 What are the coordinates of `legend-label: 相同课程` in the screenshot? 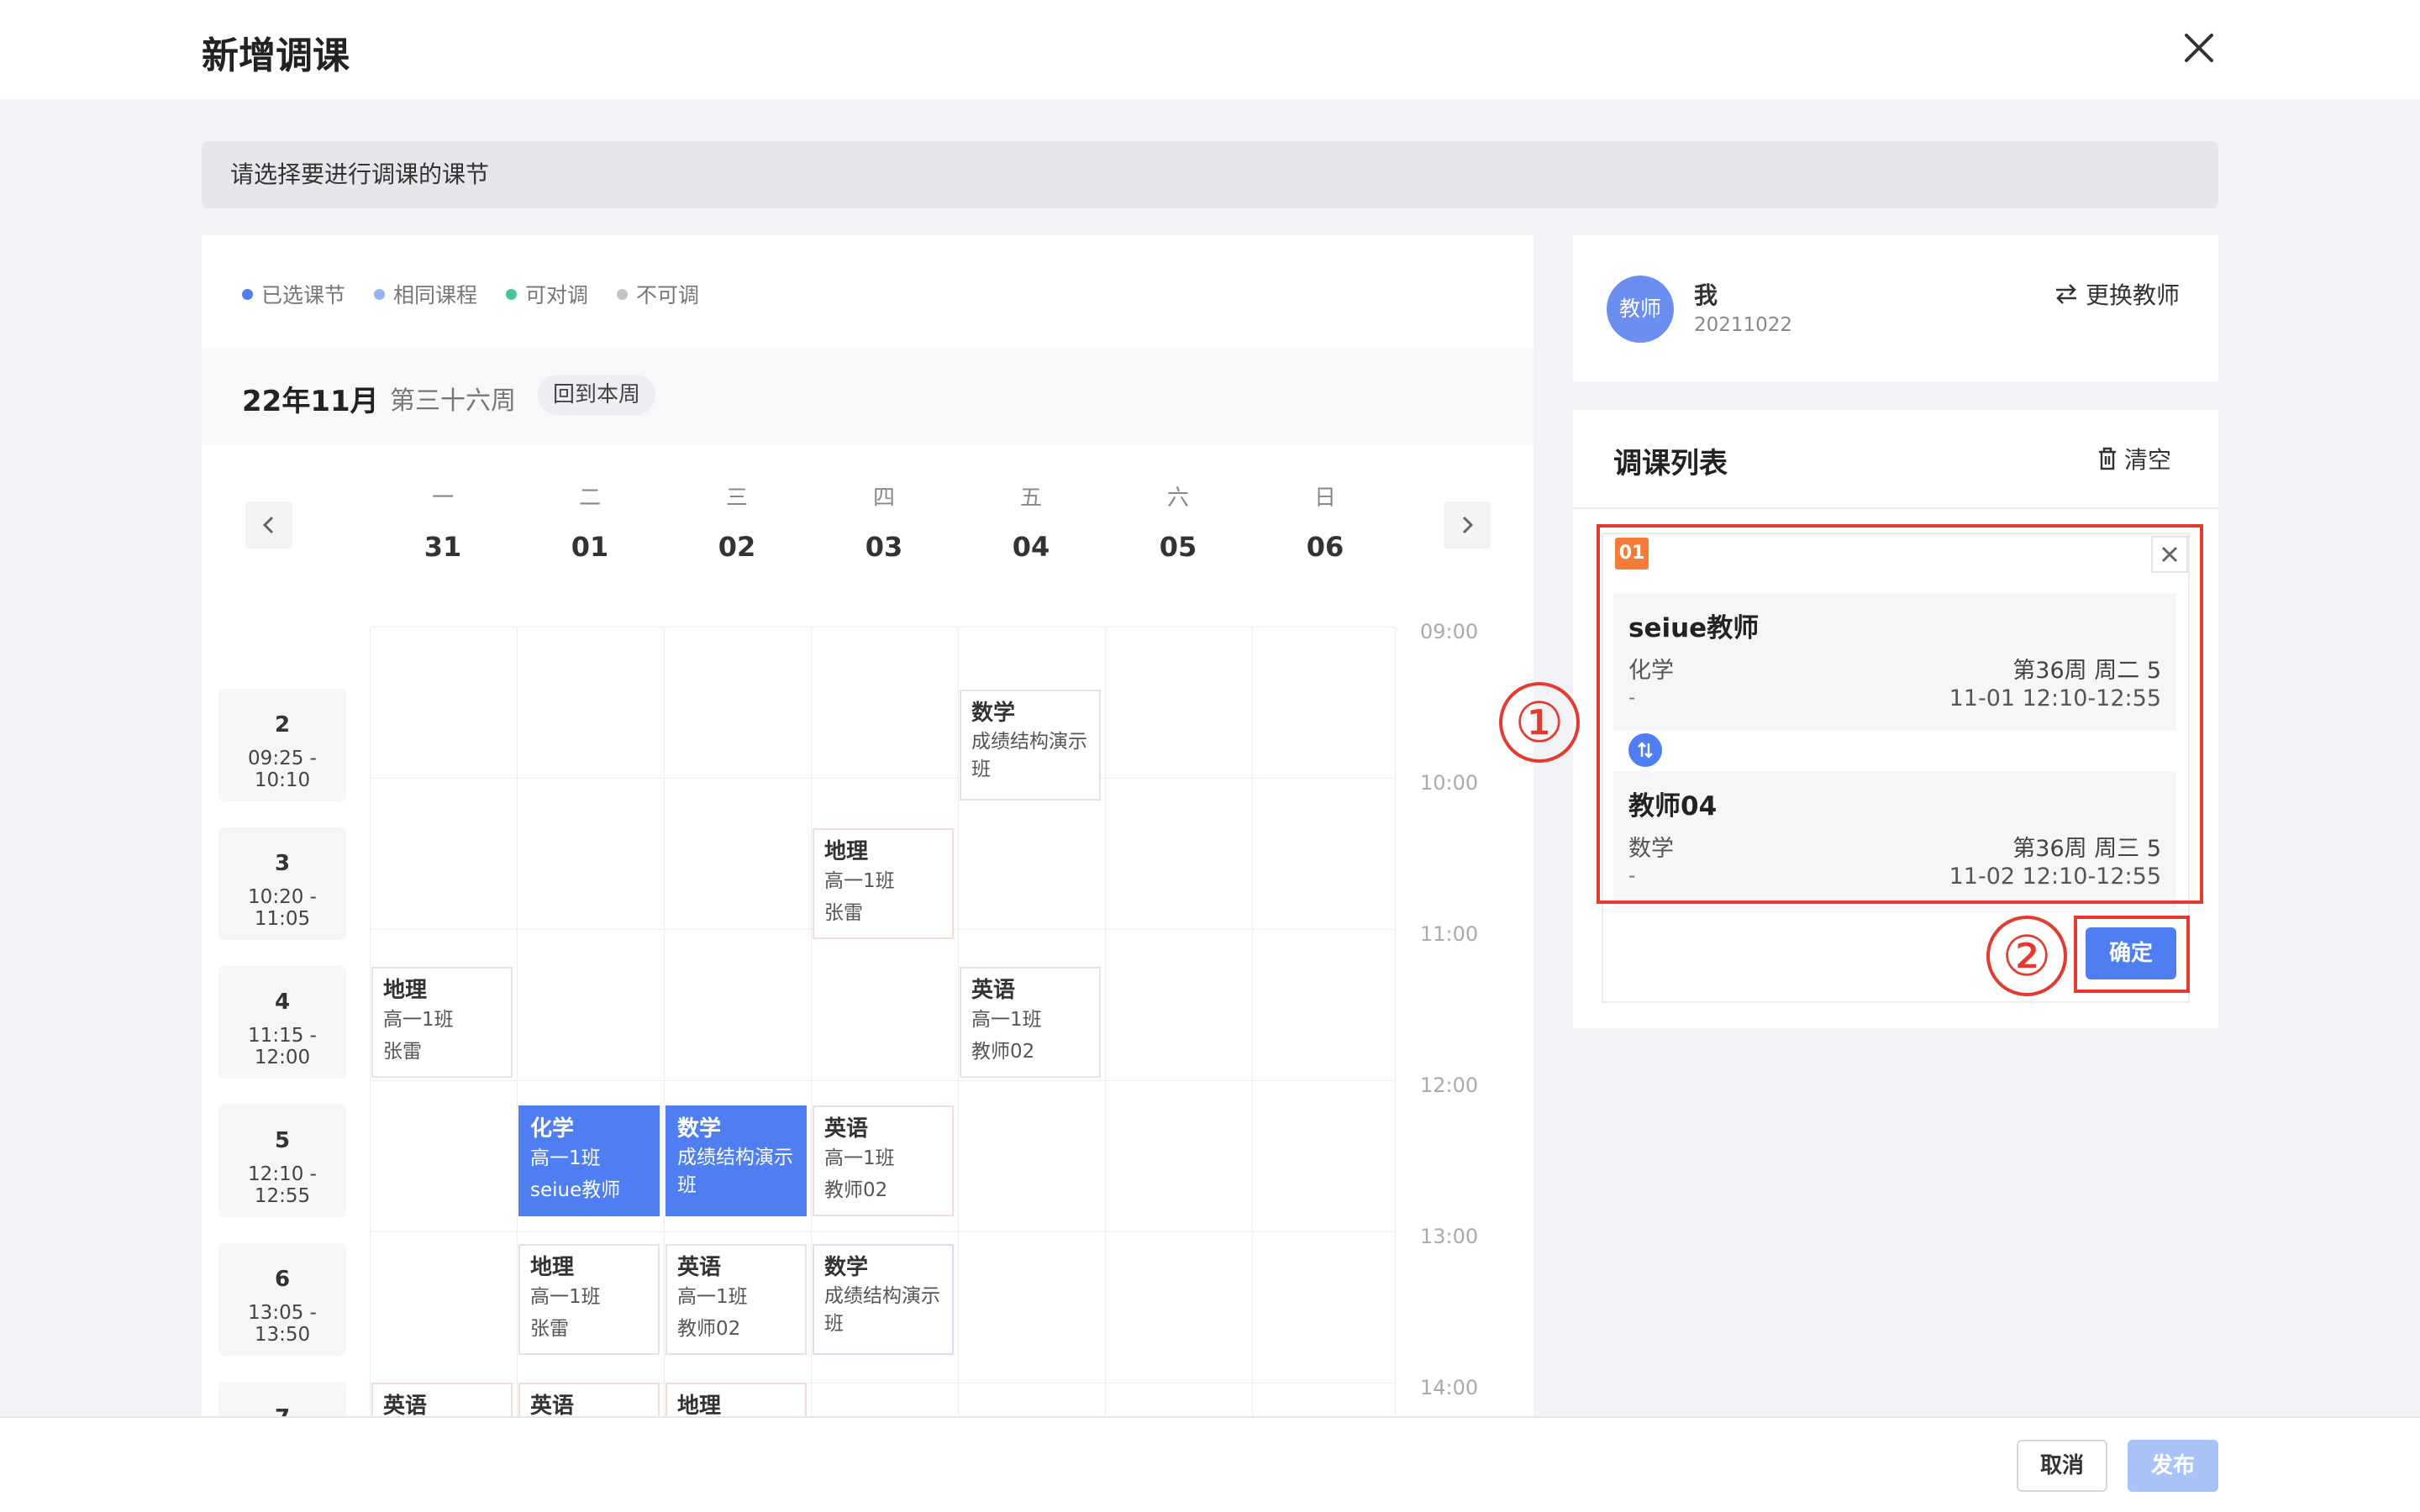 It's located at (435, 295).